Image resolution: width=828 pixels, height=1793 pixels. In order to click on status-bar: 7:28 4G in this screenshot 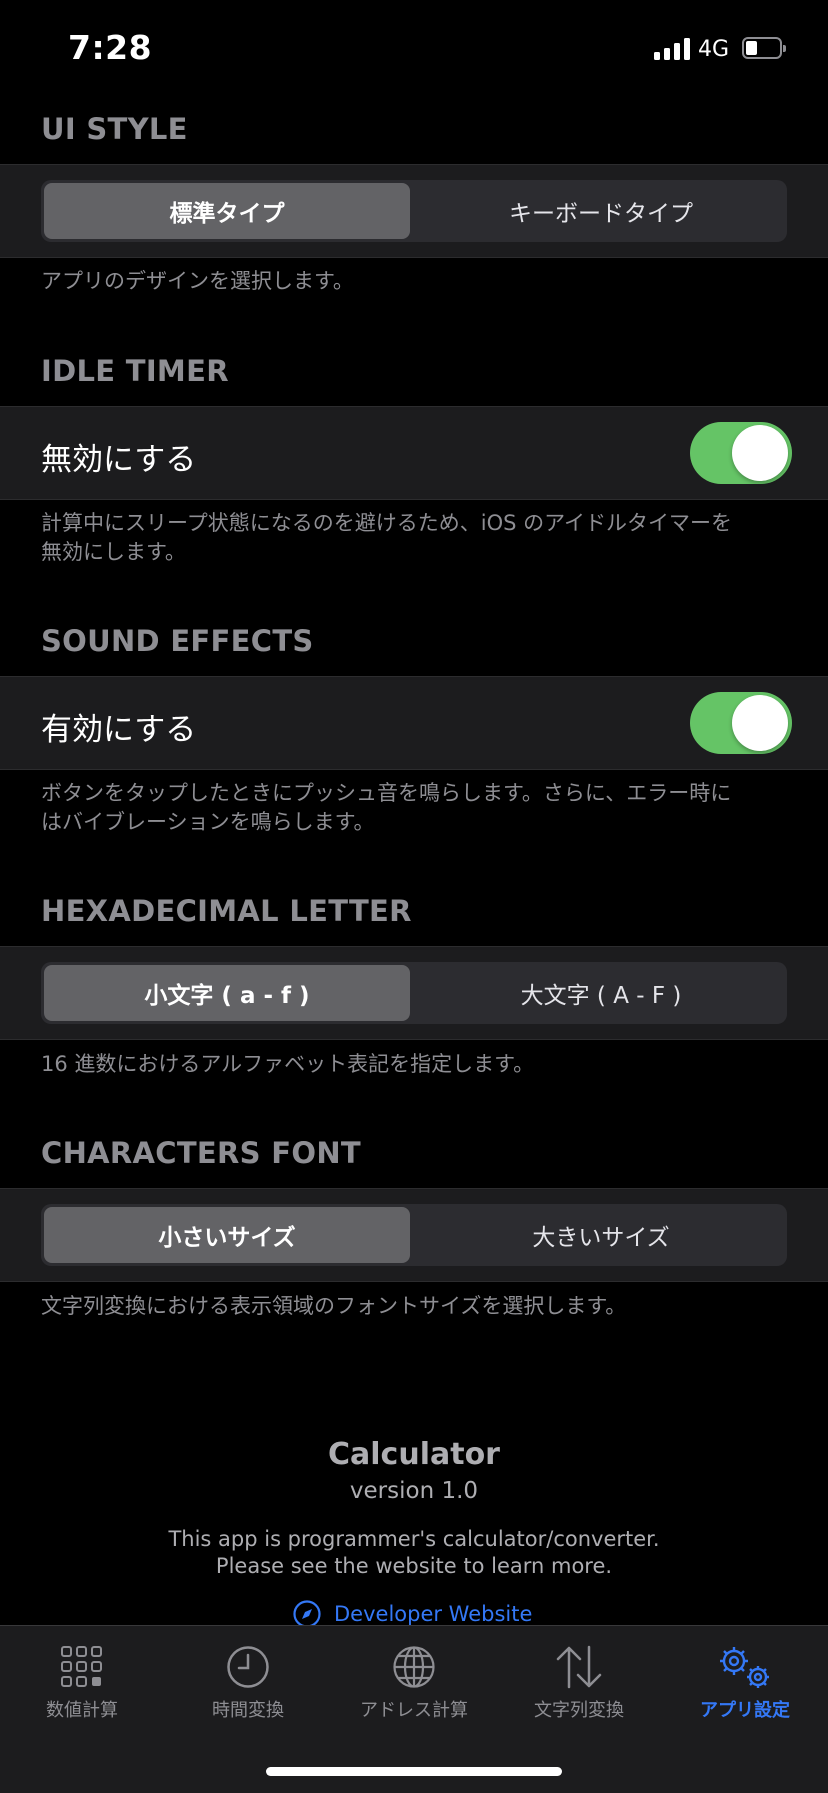, I will do `click(414, 50)`.